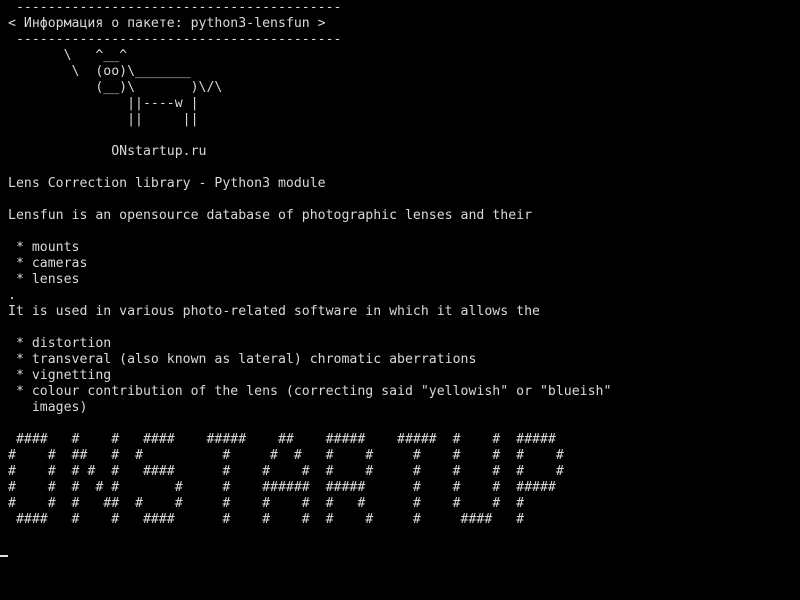 The image size is (800, 600). What do you see at coordinates (103, 103) in the screenshot?
I see `terminal-line-7: ||----w |` at bounding box center [103, 103].